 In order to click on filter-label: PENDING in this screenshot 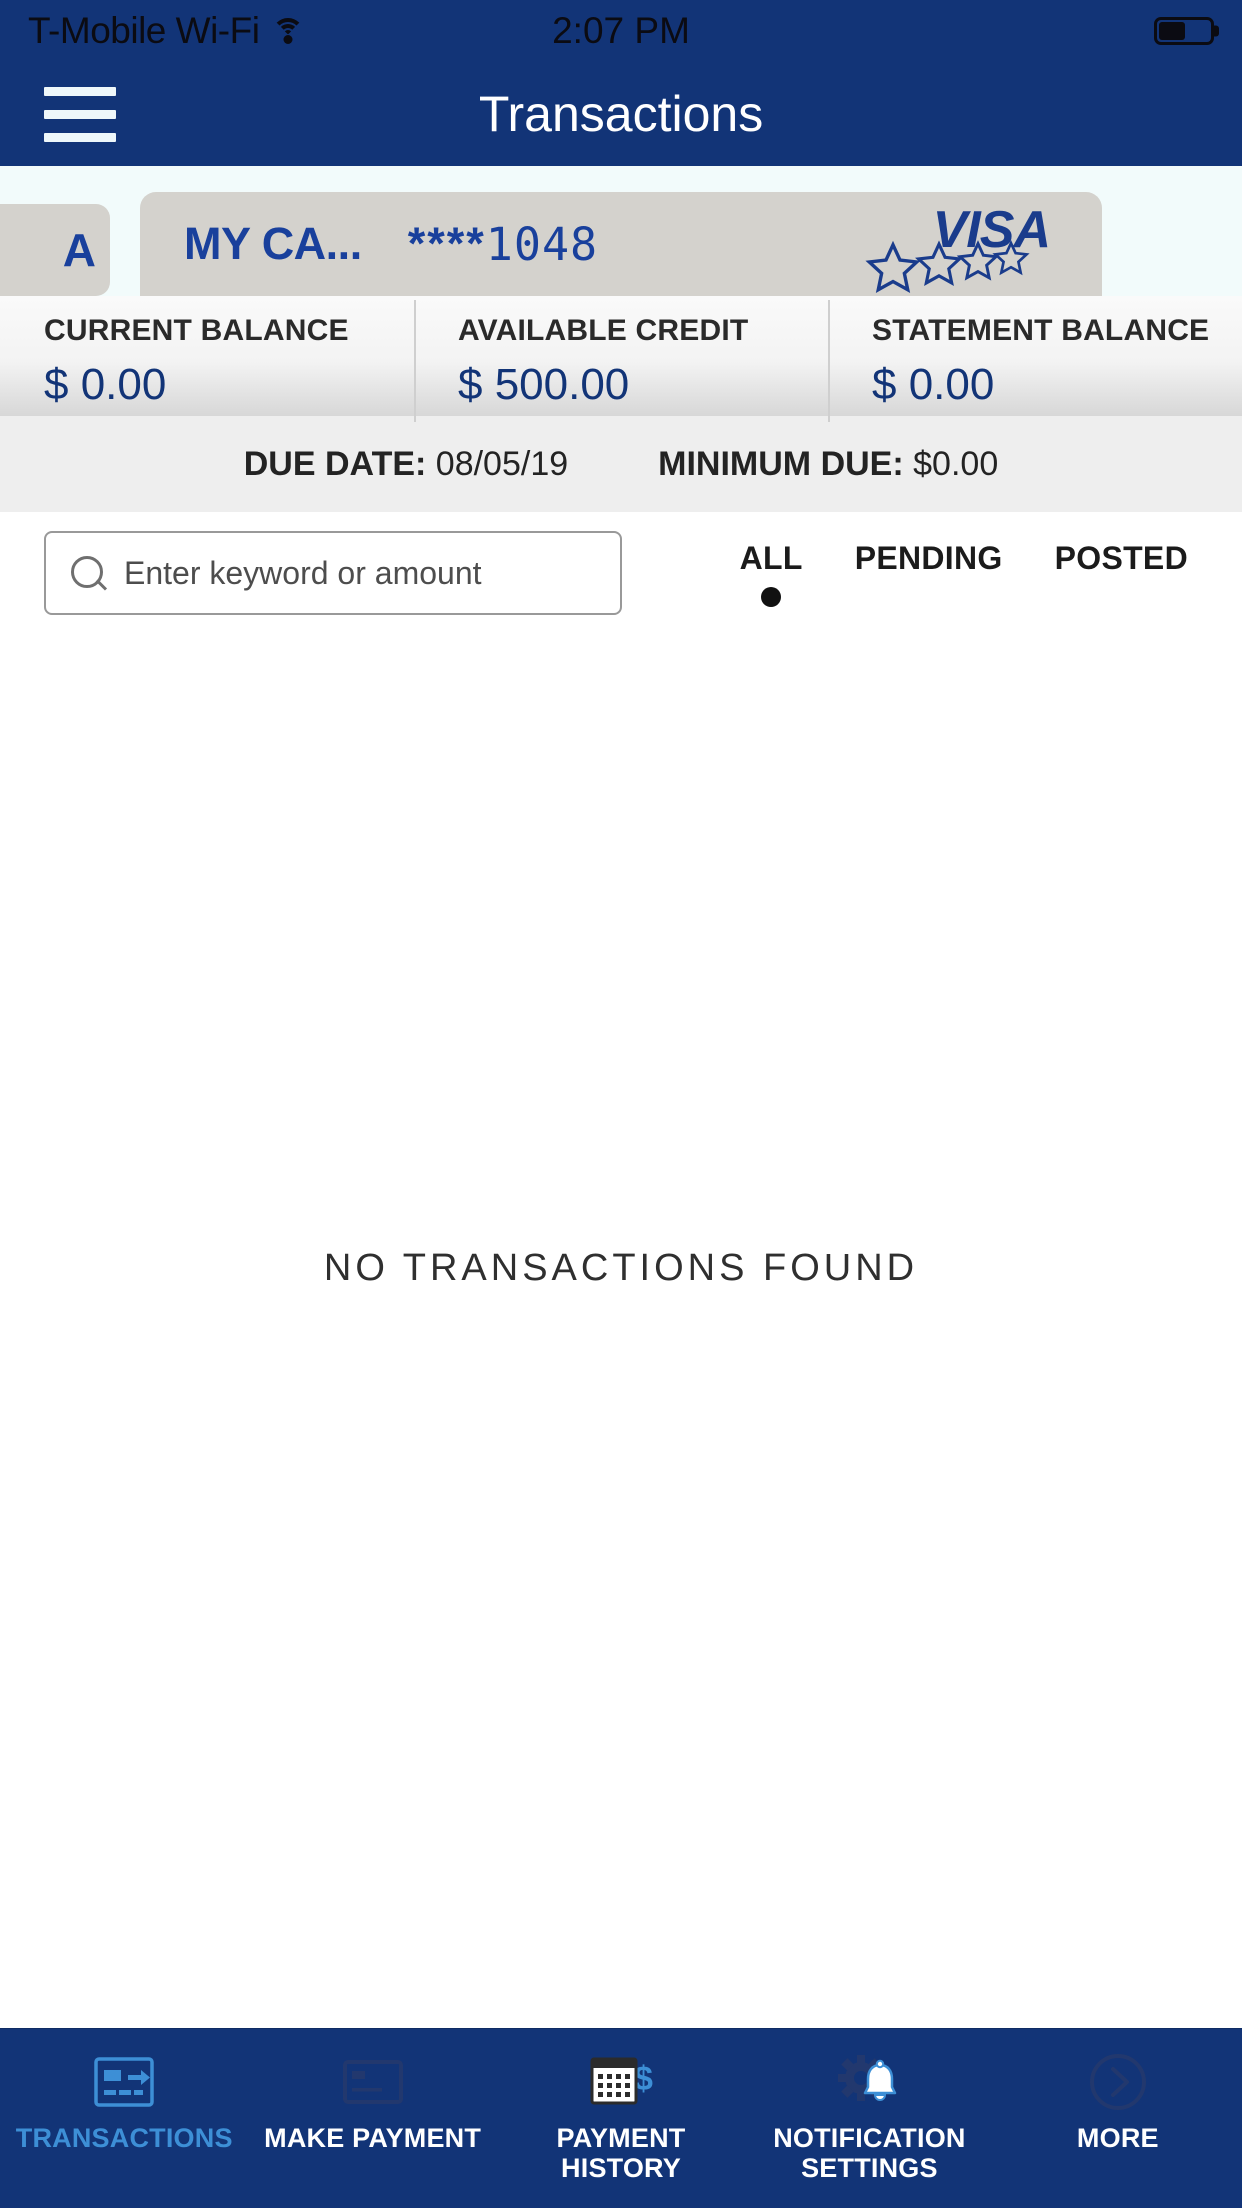, I will do `click(928, 557)`.